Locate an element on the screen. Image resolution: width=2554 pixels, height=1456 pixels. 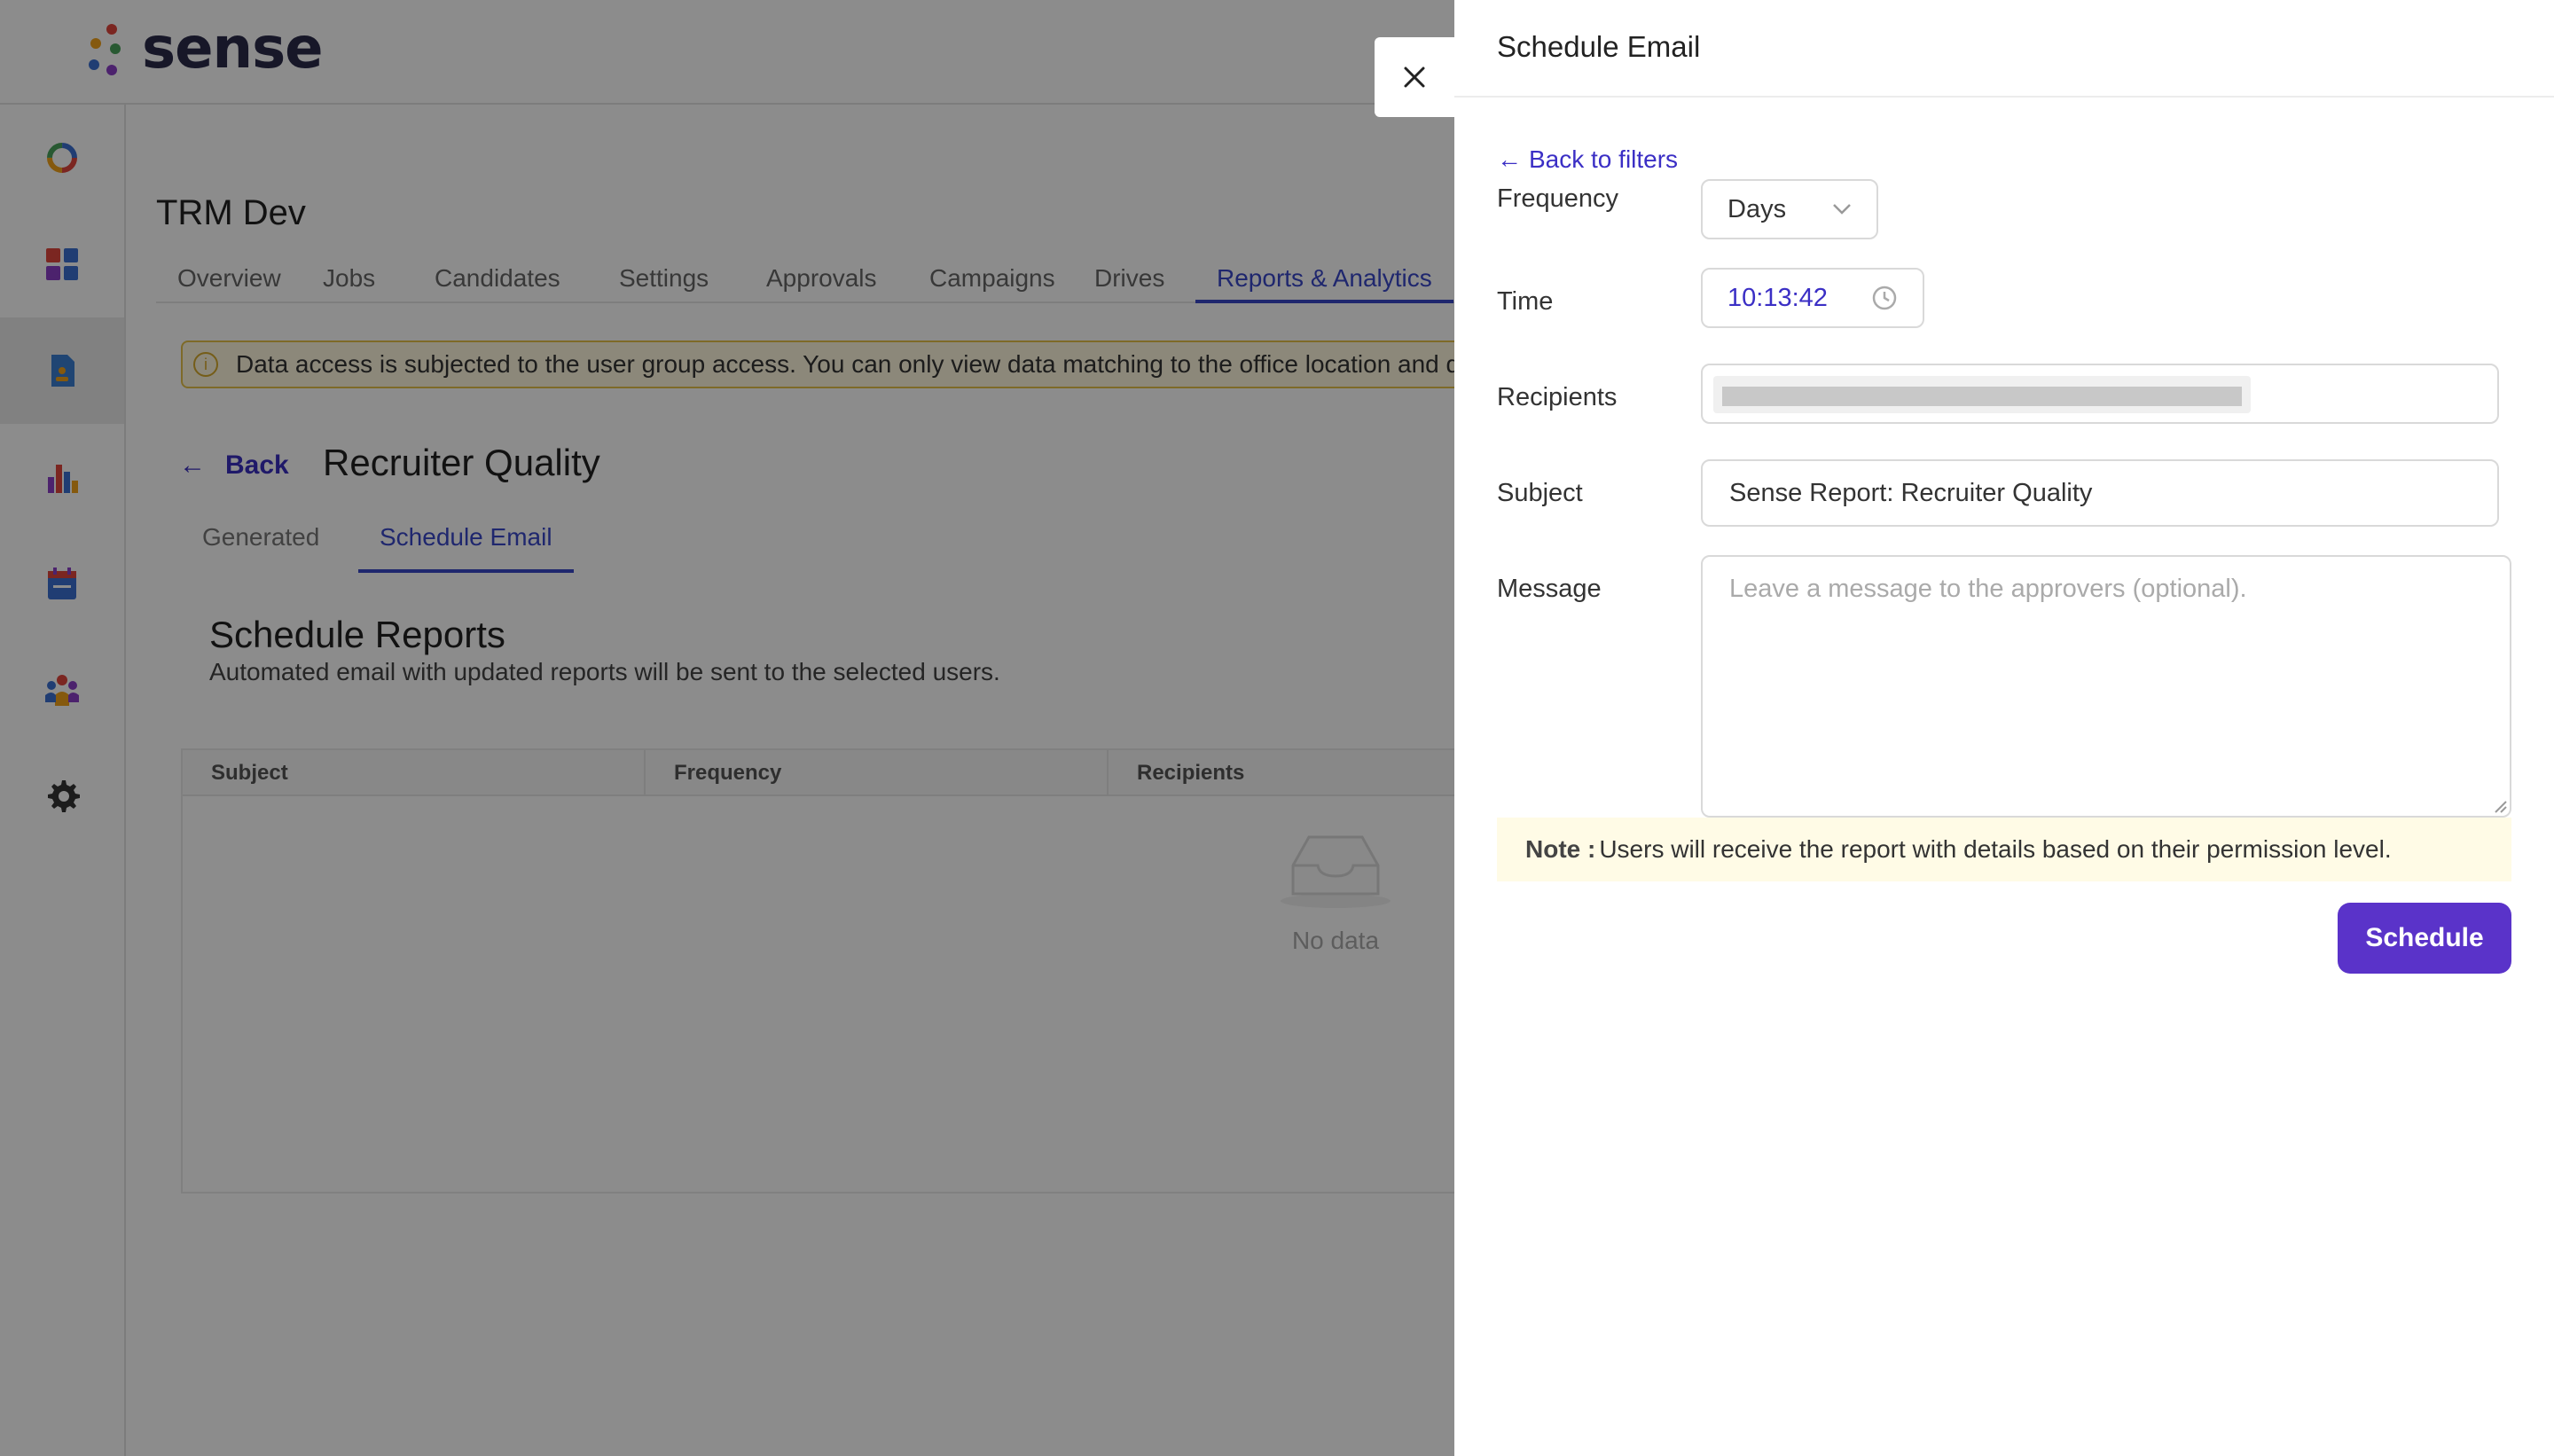
recipients-field is located at coordinates (2100, 394).